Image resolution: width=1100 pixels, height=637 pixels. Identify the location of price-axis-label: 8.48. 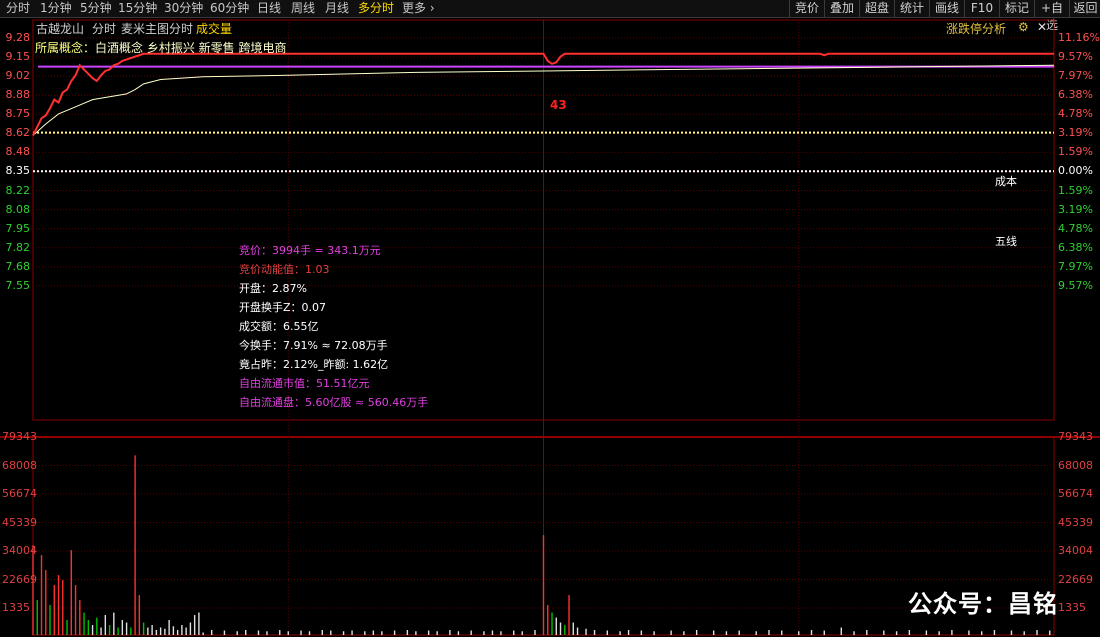
(18, 152).